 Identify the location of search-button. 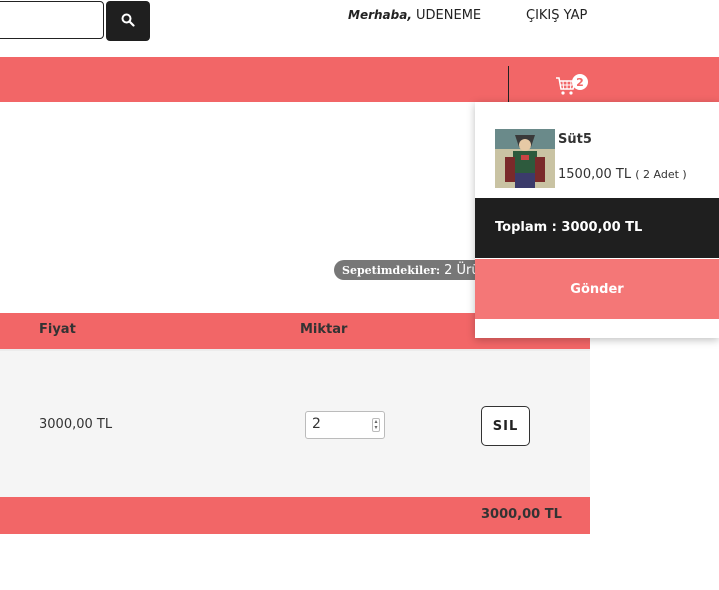
(128, 21).